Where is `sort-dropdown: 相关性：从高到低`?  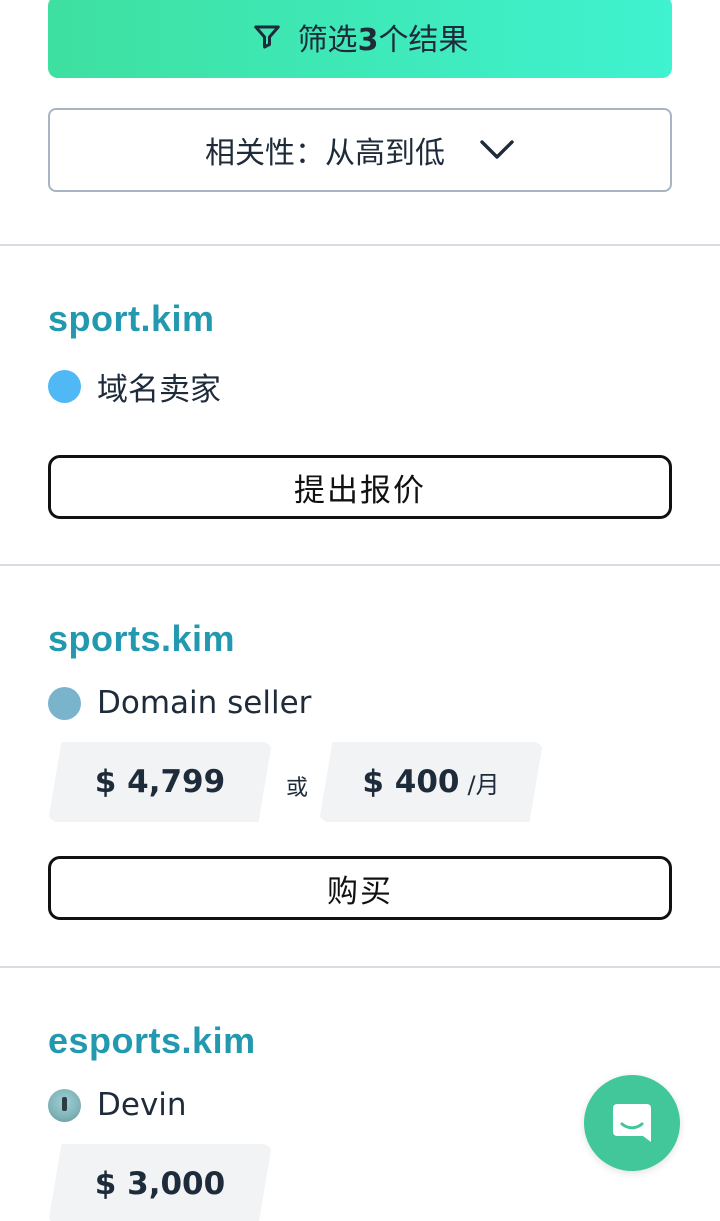 sort-dropdown: 相关性：从高到低 is located at coordinates (360, 150).